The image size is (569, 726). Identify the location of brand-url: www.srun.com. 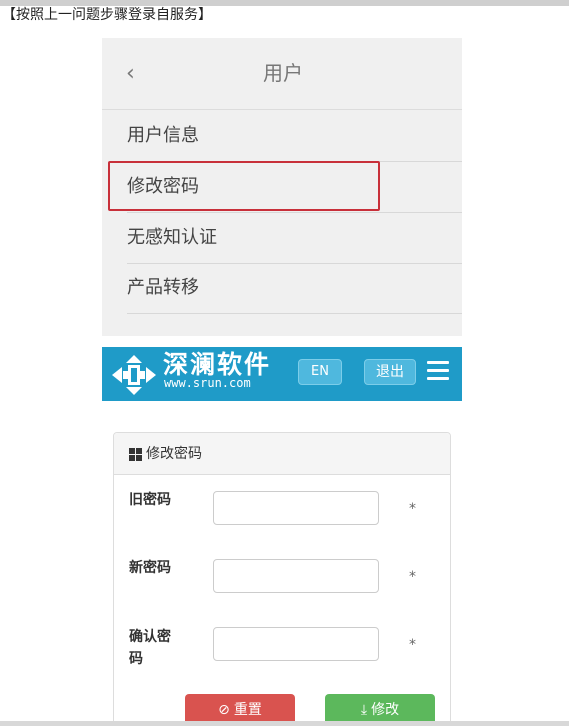
(207, 383).